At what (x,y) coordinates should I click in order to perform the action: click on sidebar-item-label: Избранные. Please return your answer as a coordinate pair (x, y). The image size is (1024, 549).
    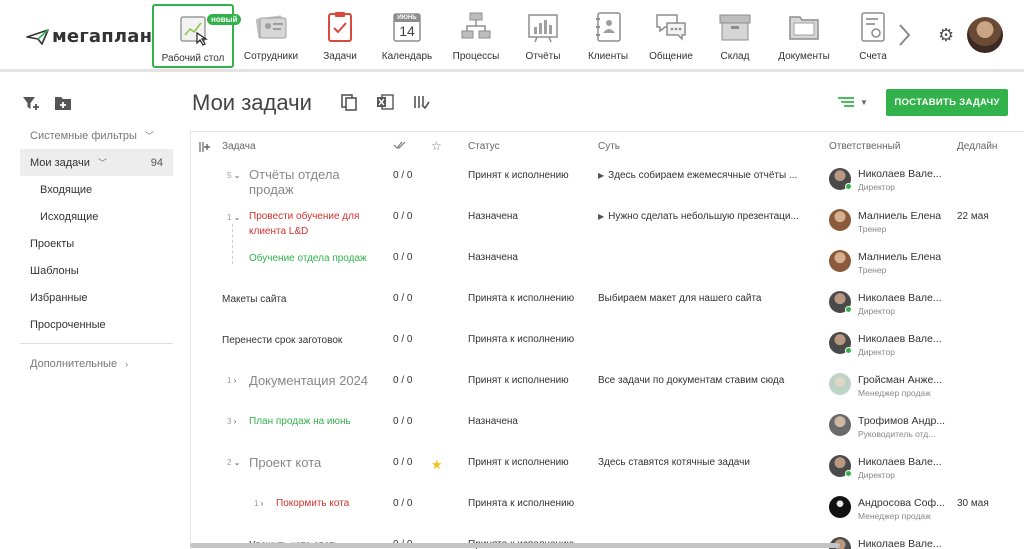
    Looking at the image, I should click on (59, 297).